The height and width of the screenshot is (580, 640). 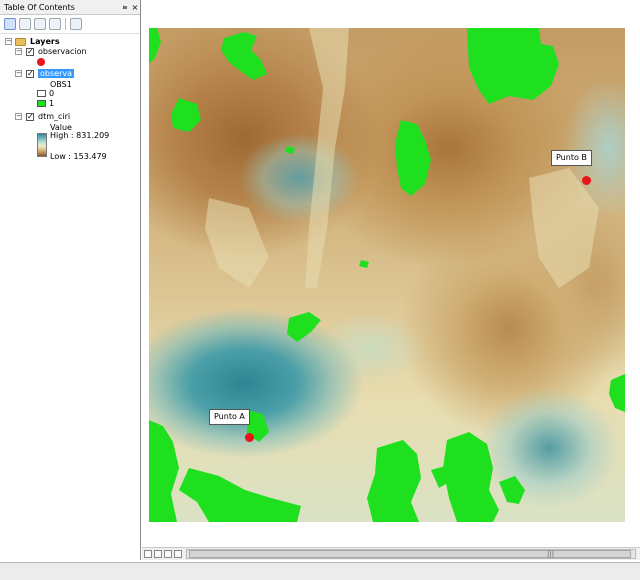 I want to click on legend-low: Low : 153.479, so click(x=78, y=156).